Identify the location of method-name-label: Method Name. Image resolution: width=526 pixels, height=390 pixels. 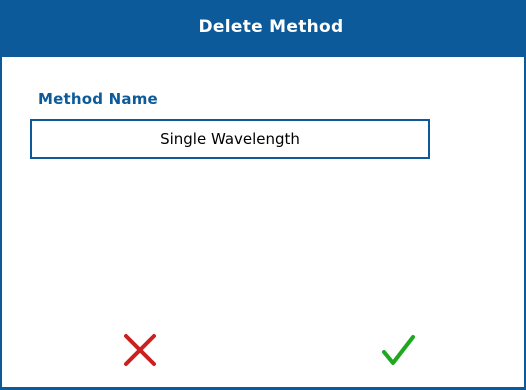
(98, 99).